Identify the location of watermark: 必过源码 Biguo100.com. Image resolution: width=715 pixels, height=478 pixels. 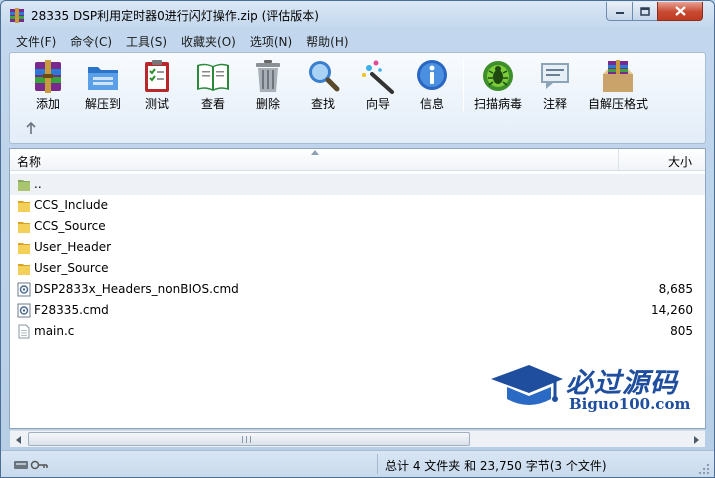
(594, 387).